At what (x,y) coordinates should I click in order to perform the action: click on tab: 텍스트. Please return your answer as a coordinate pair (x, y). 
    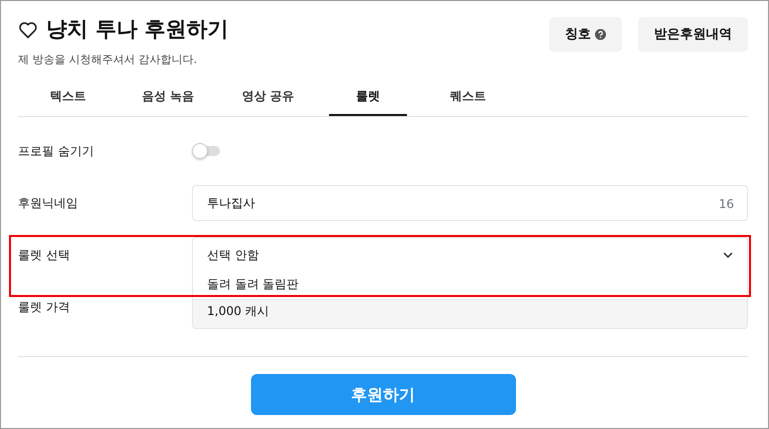
    Looking at the image, I should click on (68, 101).